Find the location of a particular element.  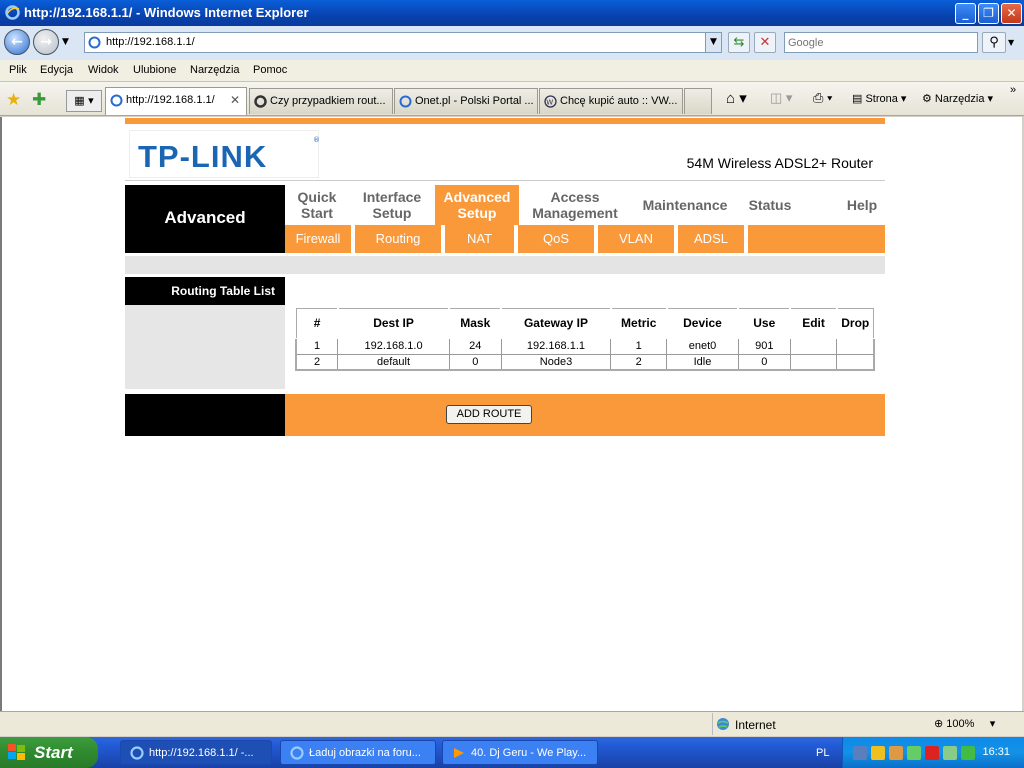

security-zone: Internet is located at coordinates (819, 724).